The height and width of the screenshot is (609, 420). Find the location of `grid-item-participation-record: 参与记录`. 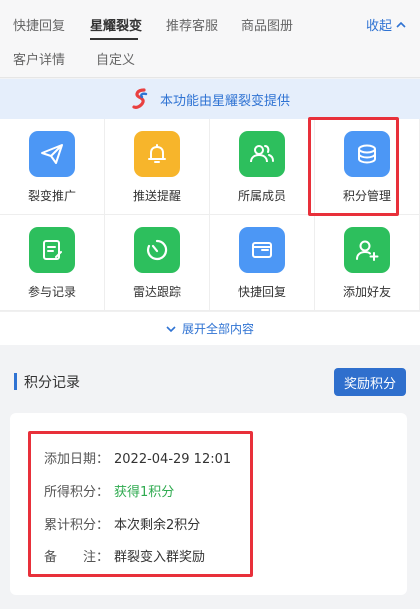

grid-item-participation-record: 参与记录 is located at coordinates (52, 263).